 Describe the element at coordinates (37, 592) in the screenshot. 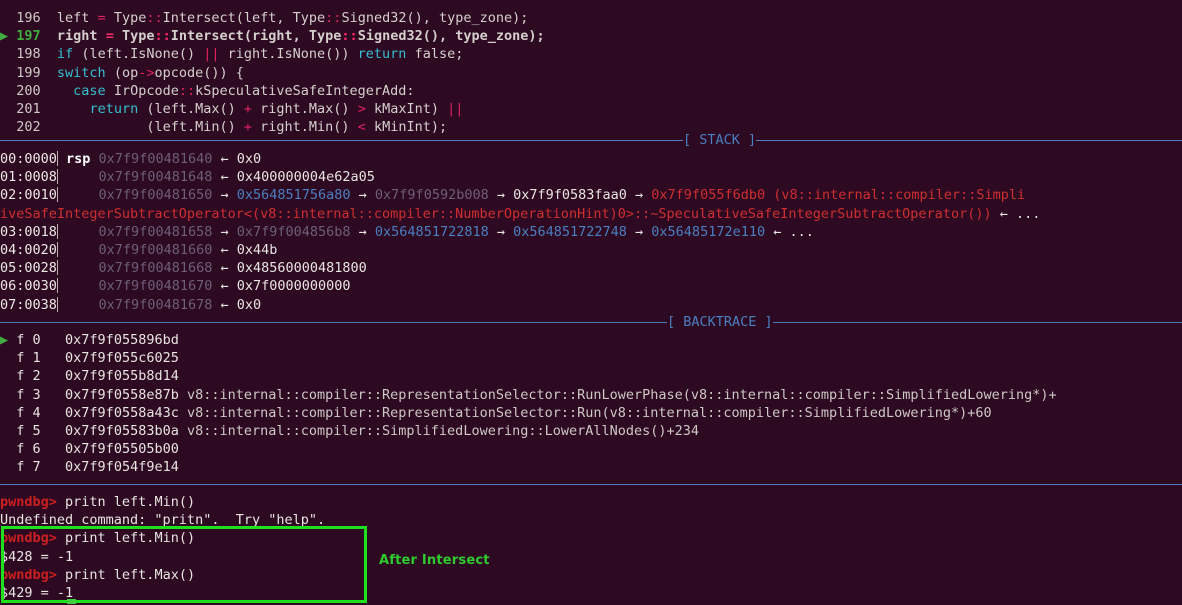

I see `console-output-line: $429 = -1` at that location.